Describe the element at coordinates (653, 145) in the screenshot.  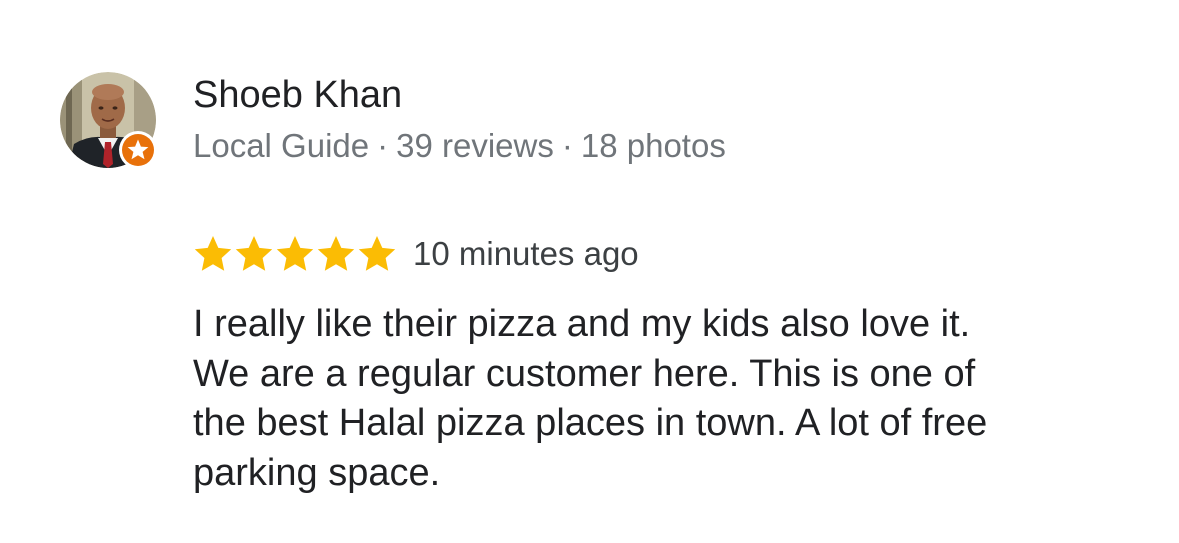
I see `photos-count: 18 photos` at that location.